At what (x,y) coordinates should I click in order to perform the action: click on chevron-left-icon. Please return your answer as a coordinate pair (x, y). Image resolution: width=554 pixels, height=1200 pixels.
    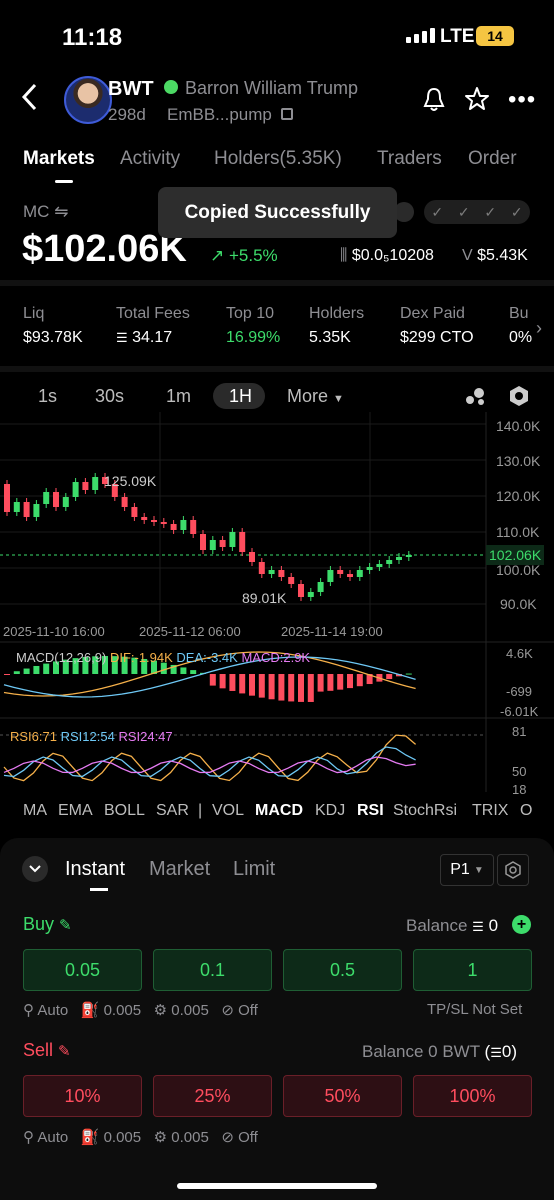
    Looking at the image, I should click on (29, 97).